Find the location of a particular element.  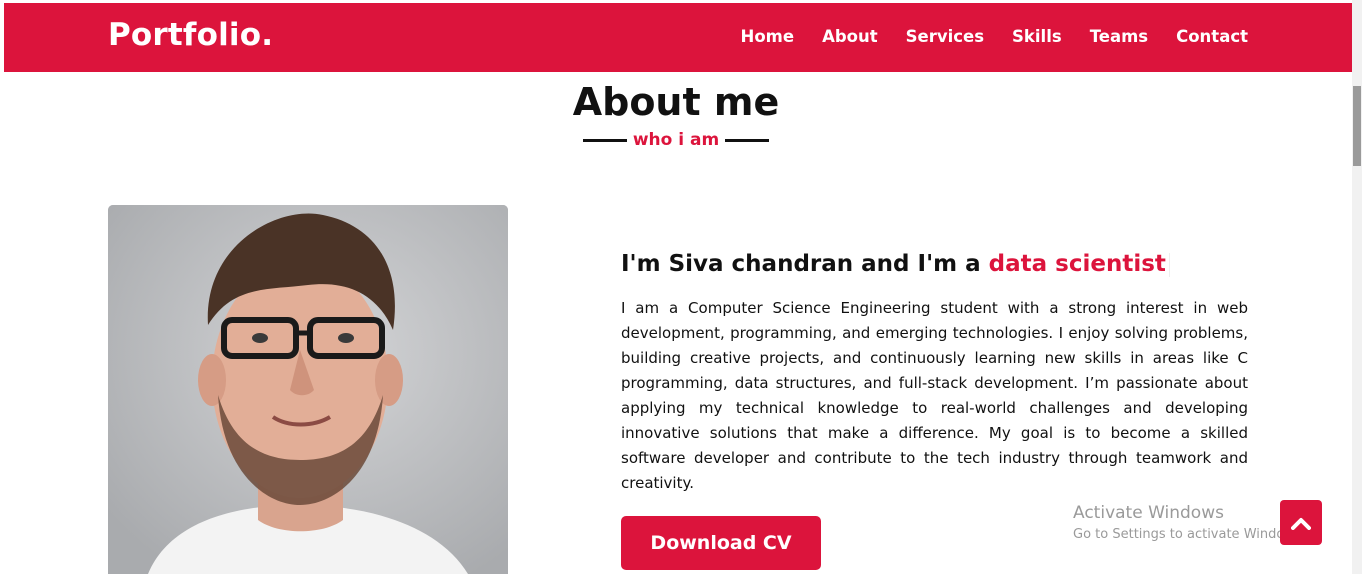

nav-link-skills: Skills is located at coordinates (1037, 36).